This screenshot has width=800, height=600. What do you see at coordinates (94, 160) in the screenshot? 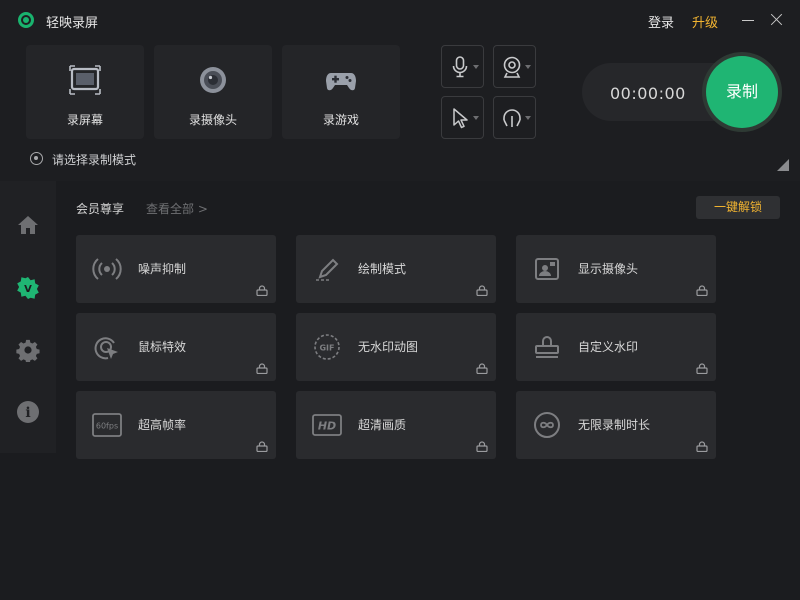
I see `mode-hint: 请选择录制模式` at bounding box center [94, 160].